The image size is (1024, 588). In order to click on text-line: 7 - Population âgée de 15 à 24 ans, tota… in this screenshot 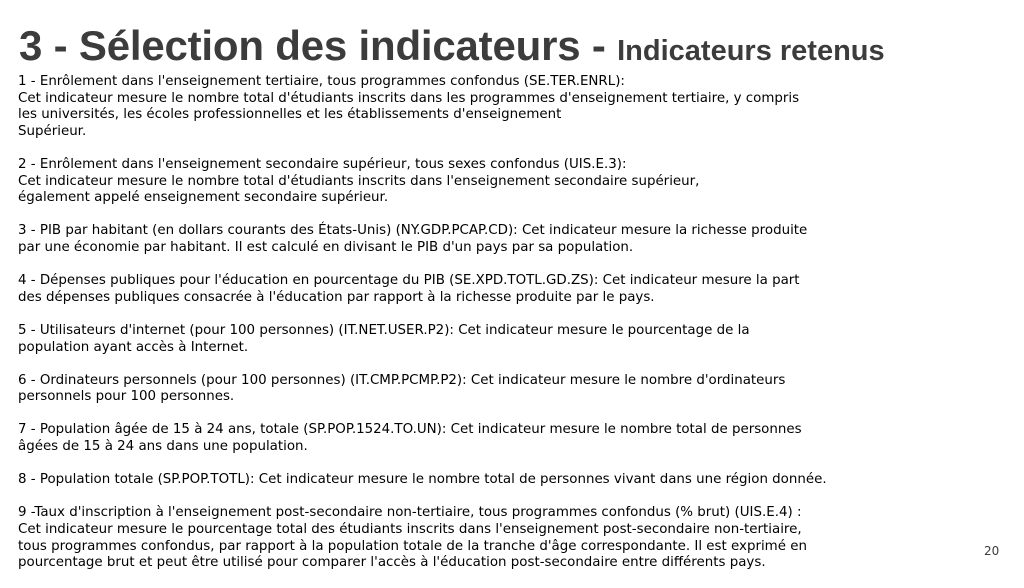, I will do `click(410, 430)`.